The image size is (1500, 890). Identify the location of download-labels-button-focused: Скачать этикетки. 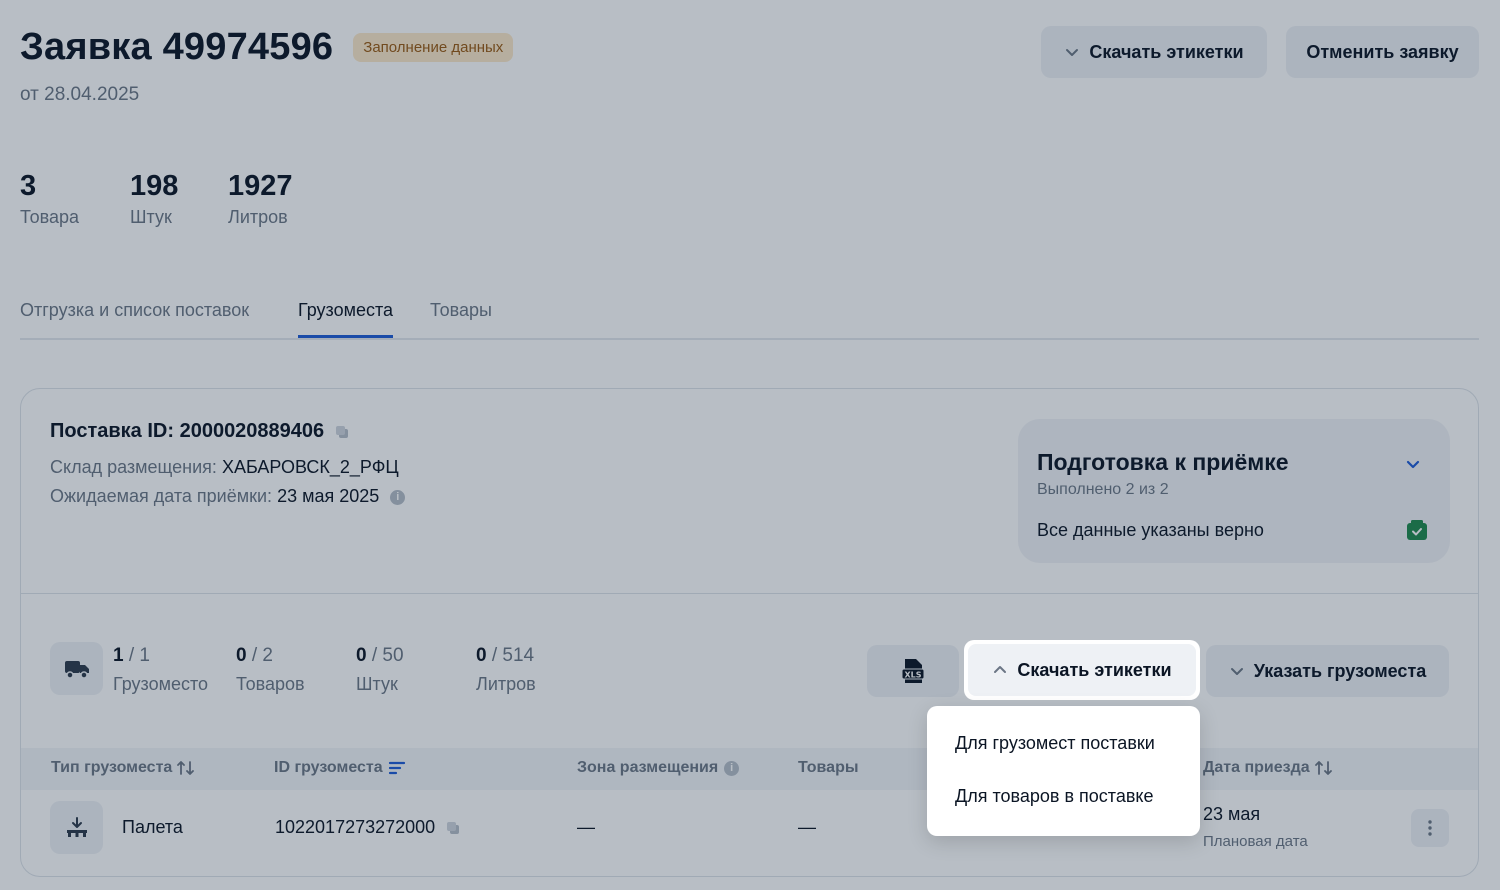
(1082, 670).